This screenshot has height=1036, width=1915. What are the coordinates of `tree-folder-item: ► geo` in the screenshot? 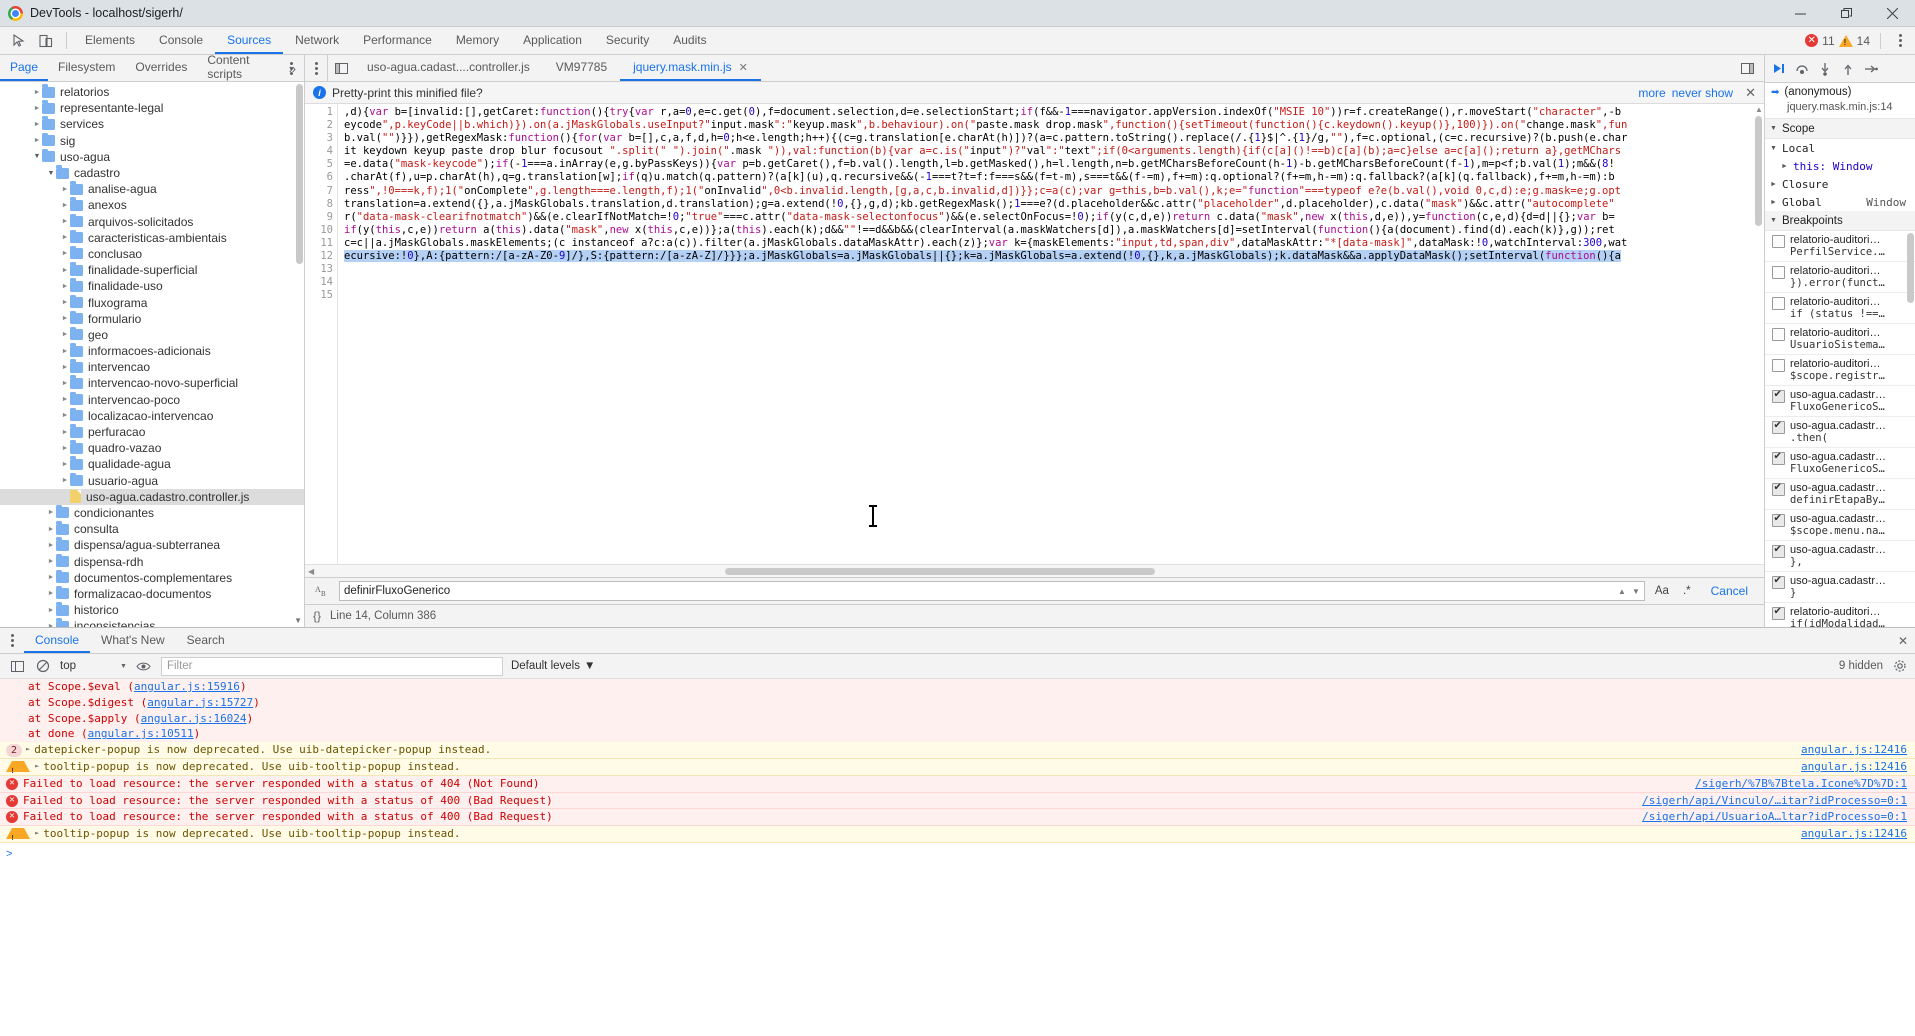 It's located at (152, 334).